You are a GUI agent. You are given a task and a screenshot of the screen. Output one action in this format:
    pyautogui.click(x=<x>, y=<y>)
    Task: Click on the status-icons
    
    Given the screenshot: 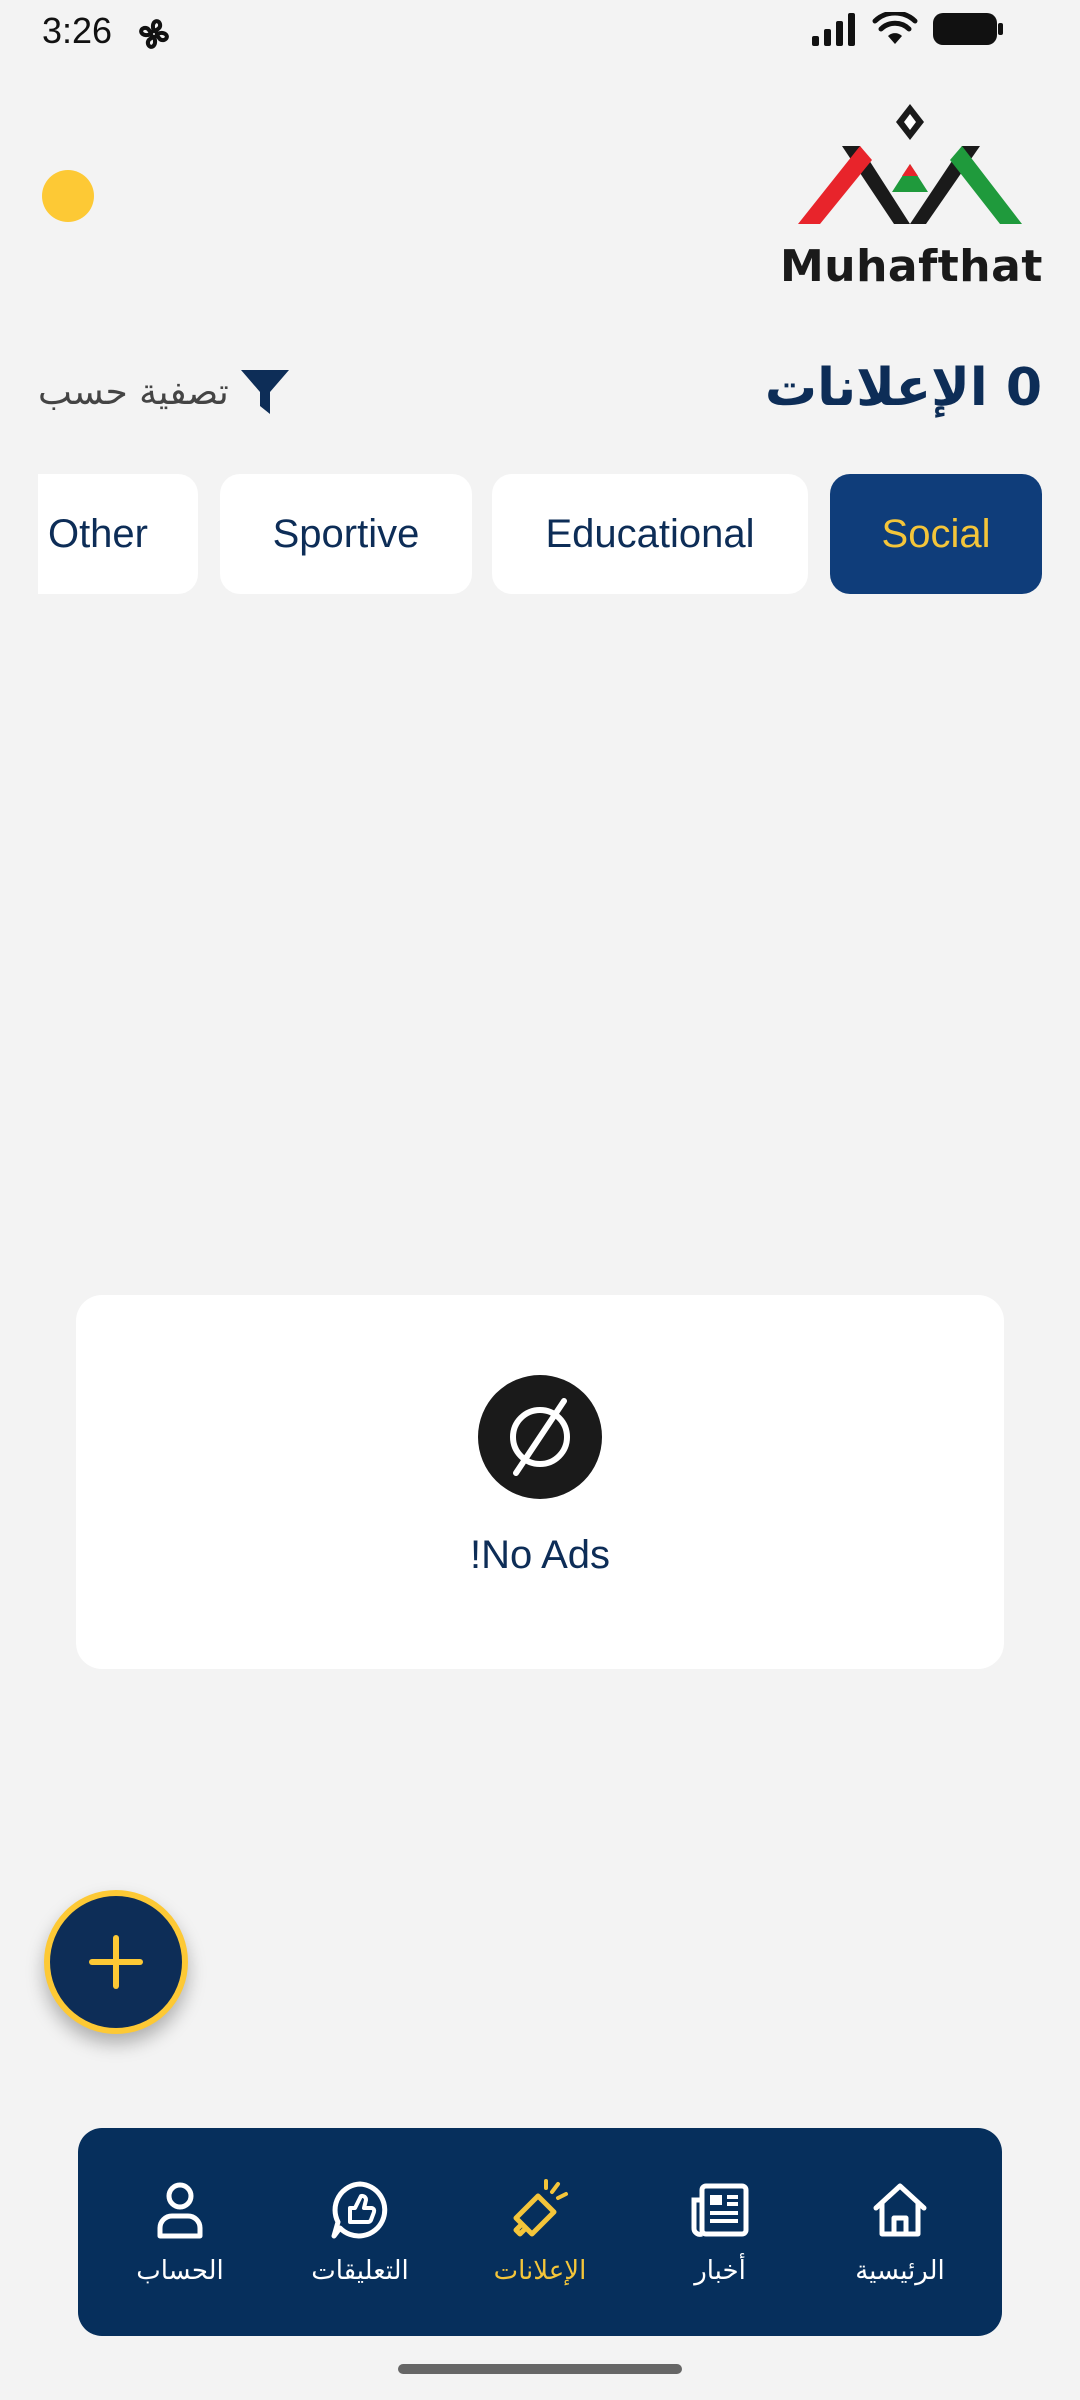 What is the action you would take?
    pyautogui.click(x=907, y=29)
    